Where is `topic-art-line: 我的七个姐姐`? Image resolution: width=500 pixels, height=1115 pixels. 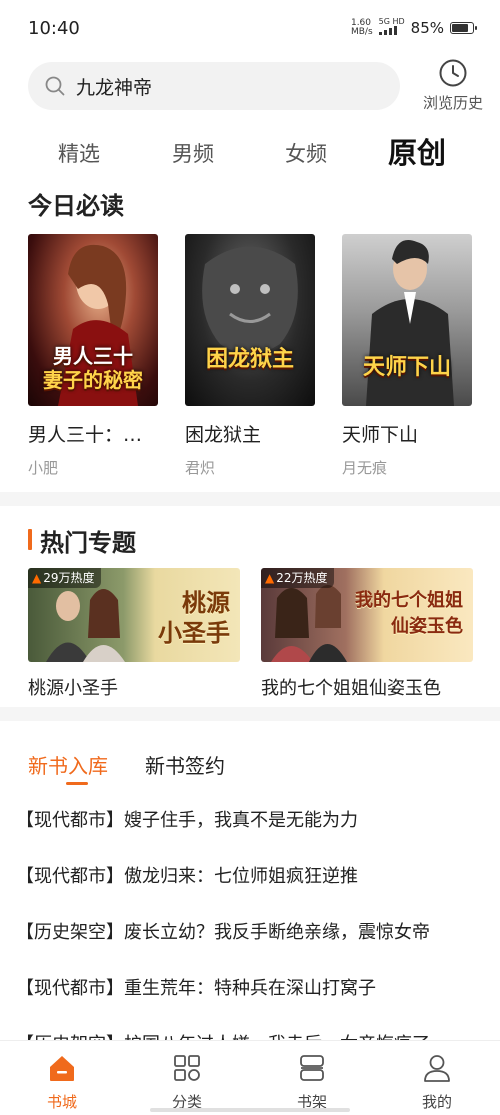
topic-art-line: 我的七个姐姐 is located at coordinates (409, 600).